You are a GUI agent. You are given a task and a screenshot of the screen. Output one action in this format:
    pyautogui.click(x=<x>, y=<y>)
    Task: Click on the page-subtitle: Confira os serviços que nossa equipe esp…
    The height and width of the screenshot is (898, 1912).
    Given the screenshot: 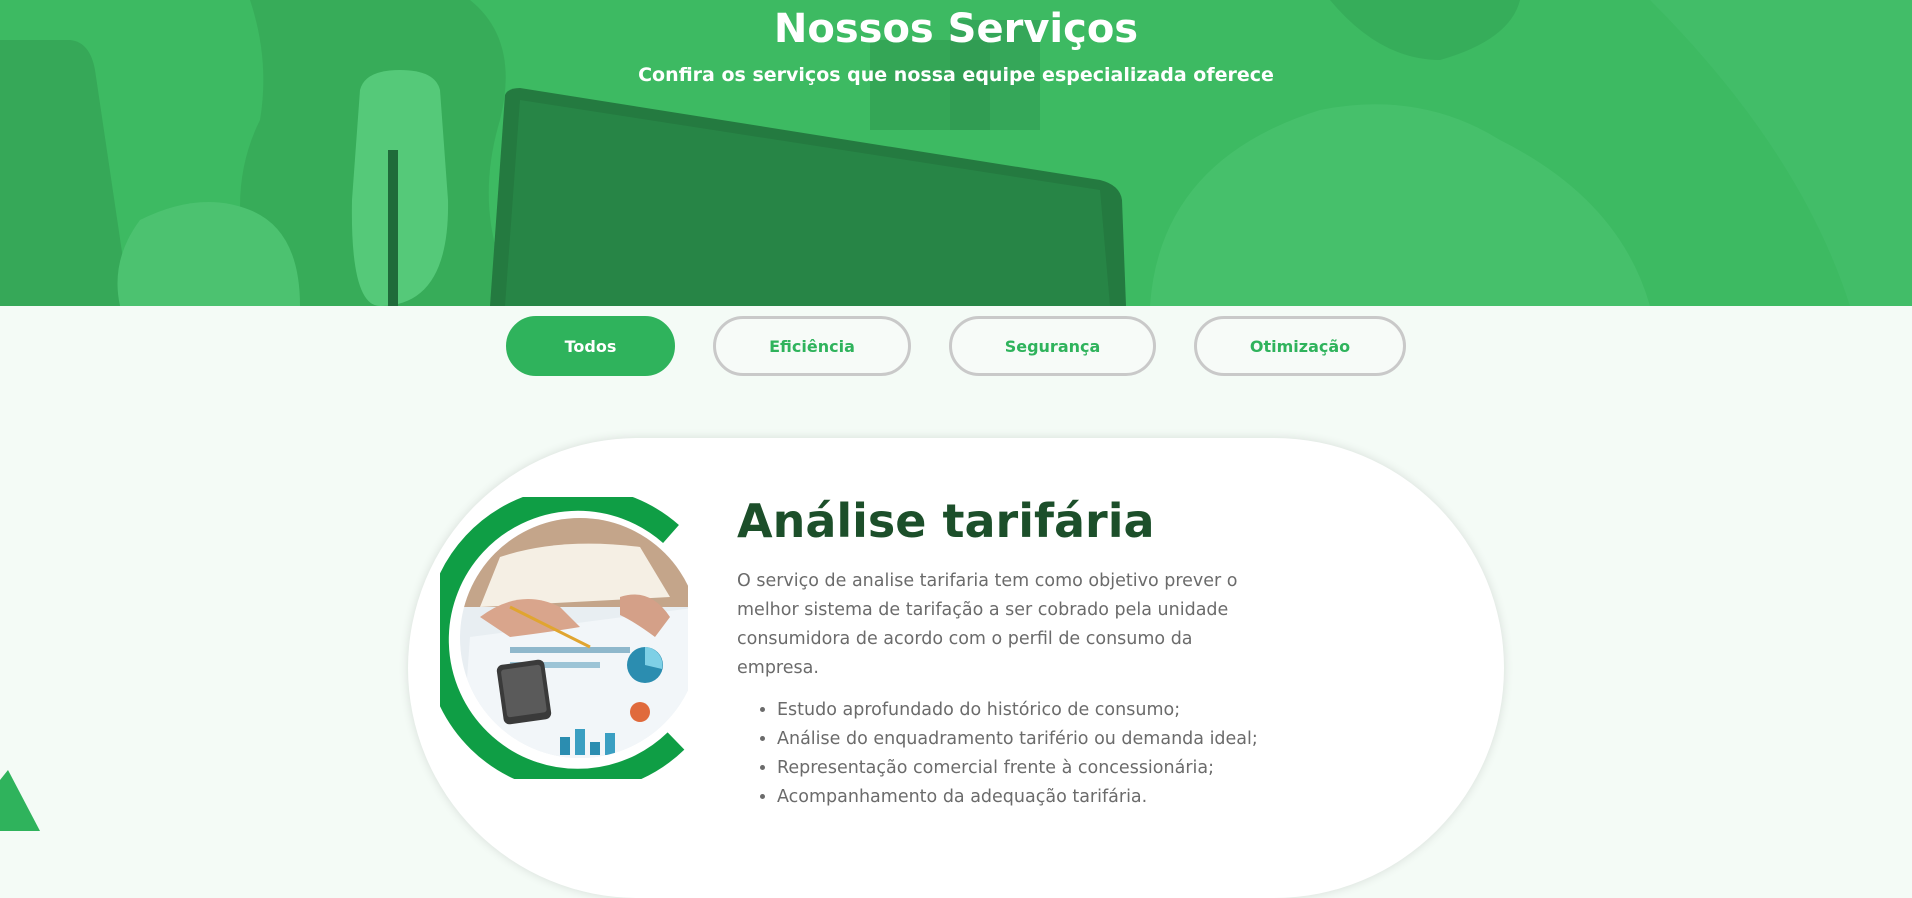 What is the action you would take?
    pyautogui.click(x=956, y=75)
    